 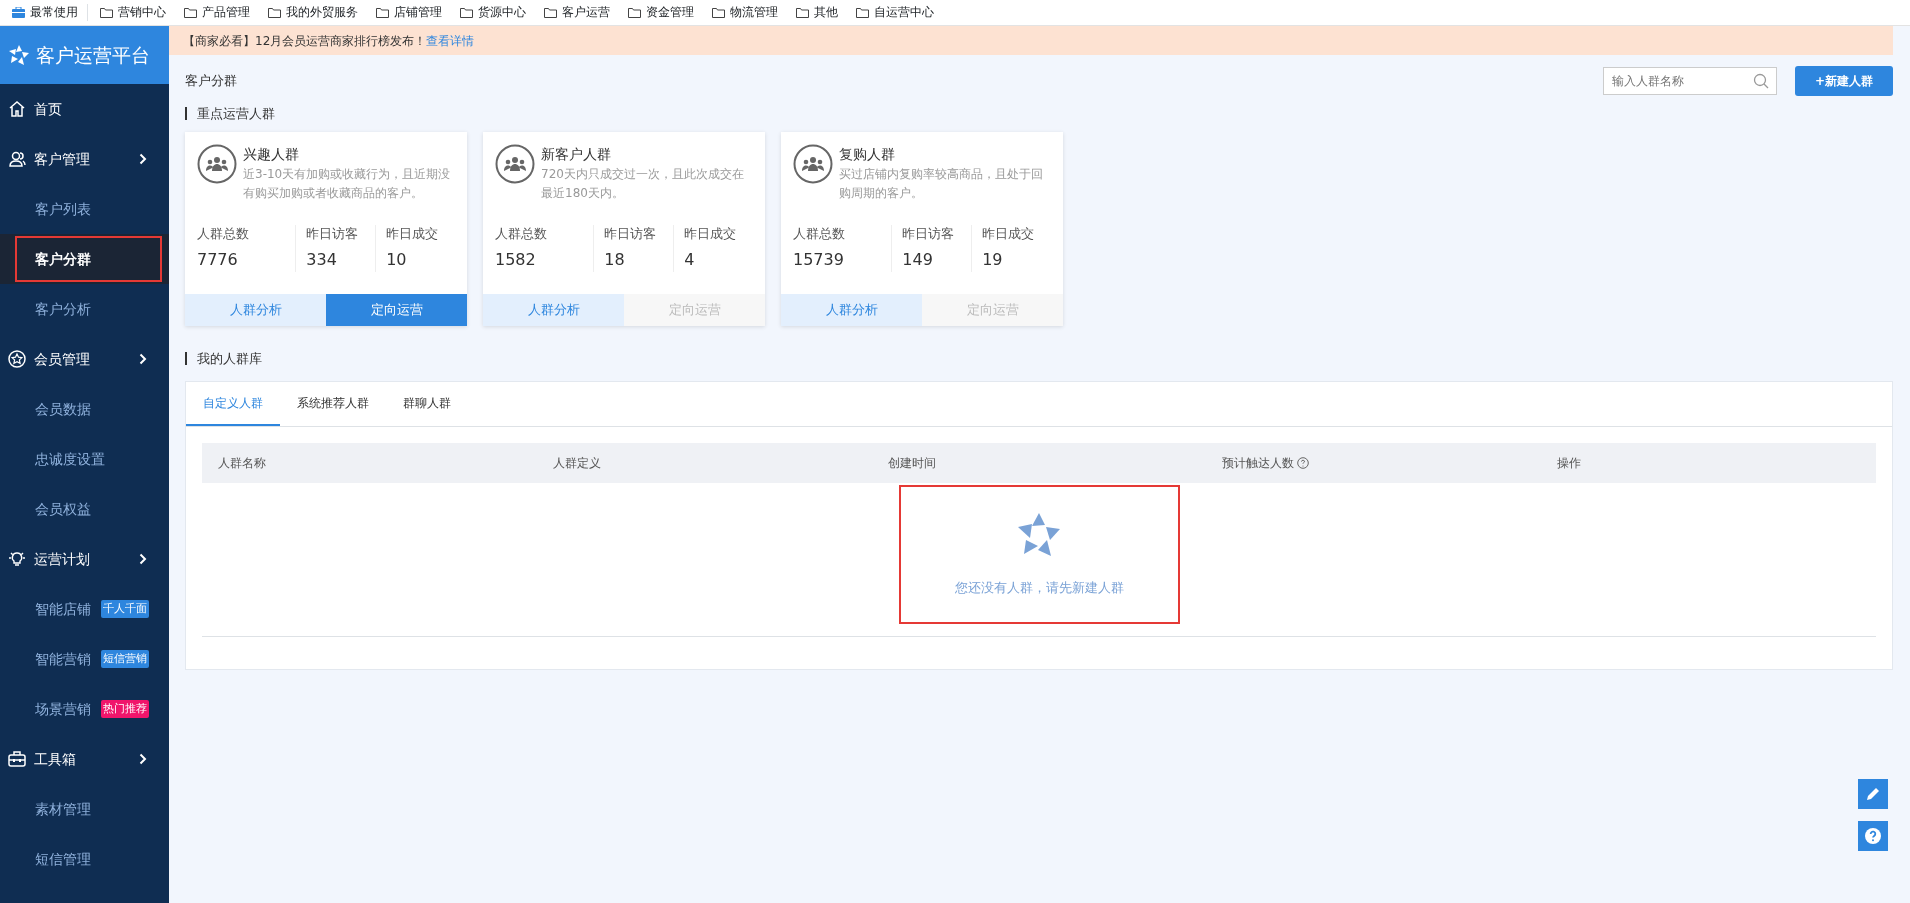 I want to click on bookmark-link: 客户运营, so click(x=577, y=12).